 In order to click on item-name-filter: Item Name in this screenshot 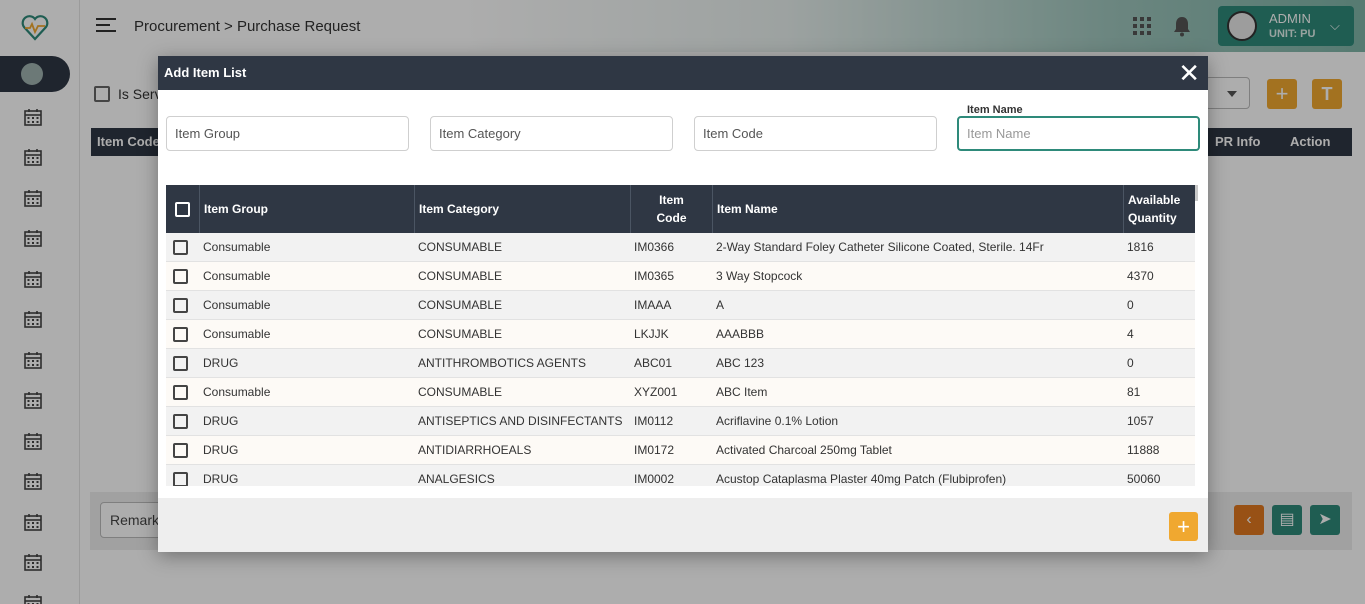, I will do `click(1078, 127)`.